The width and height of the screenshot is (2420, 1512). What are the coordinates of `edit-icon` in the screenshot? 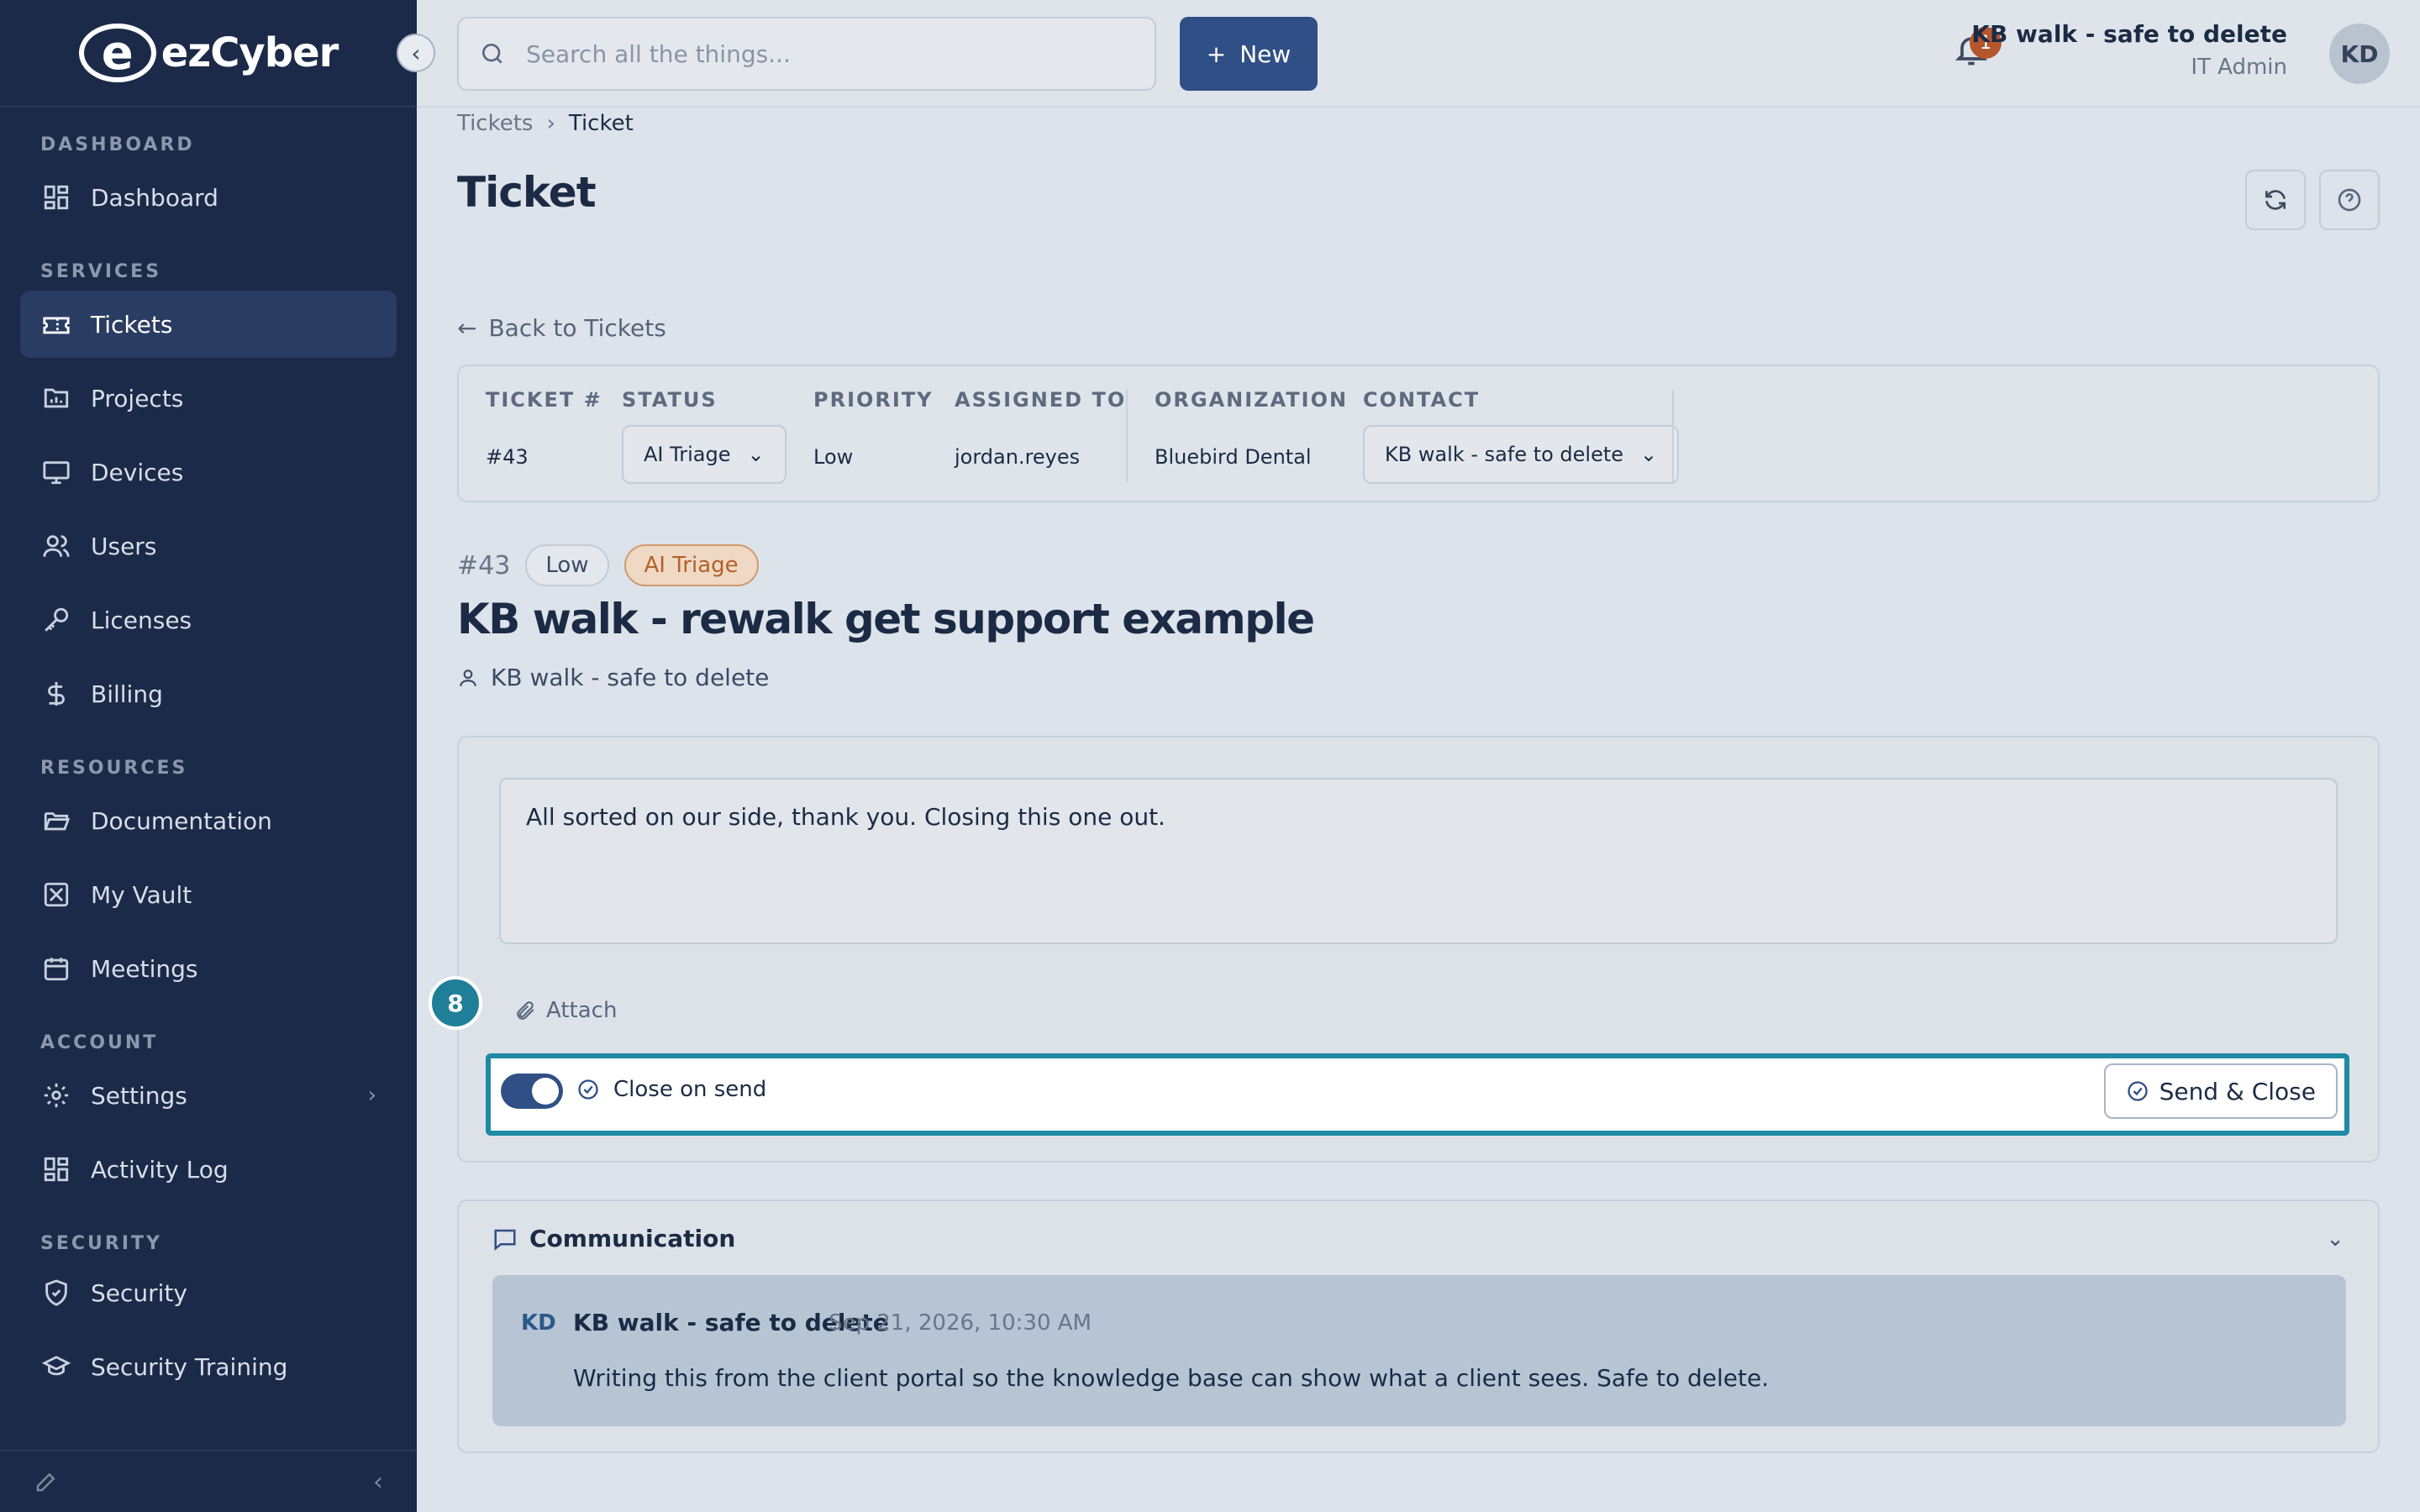 It's located at (46, 1481).